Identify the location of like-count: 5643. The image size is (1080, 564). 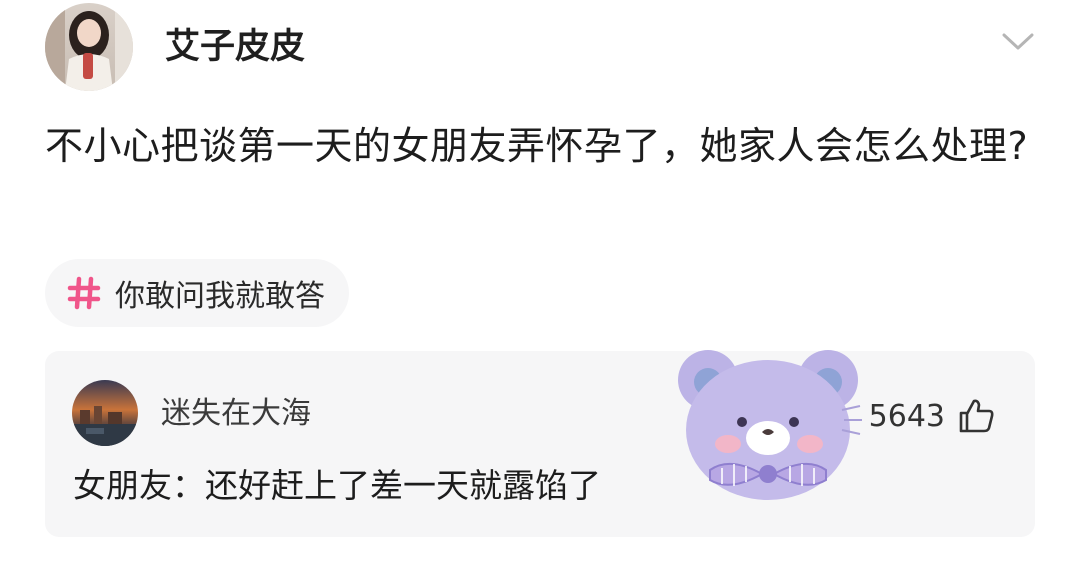
(906, 416).